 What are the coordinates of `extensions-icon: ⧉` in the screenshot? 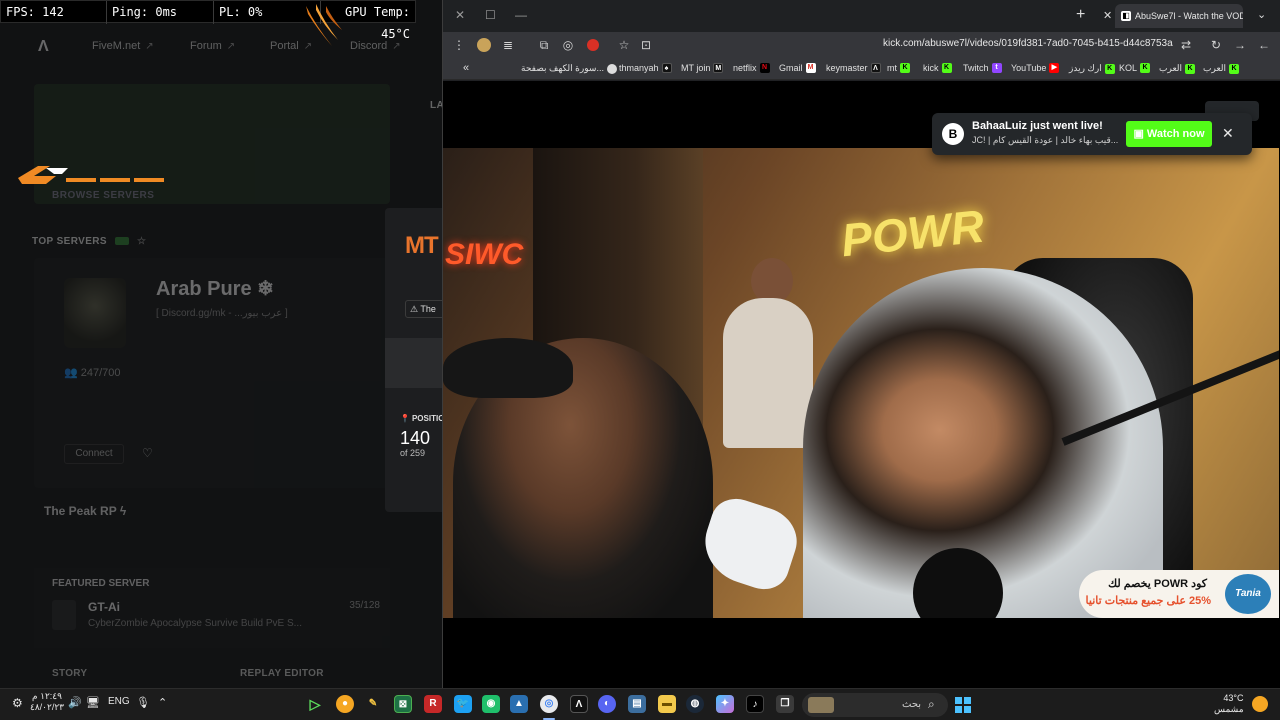 It's located at (544, 45).